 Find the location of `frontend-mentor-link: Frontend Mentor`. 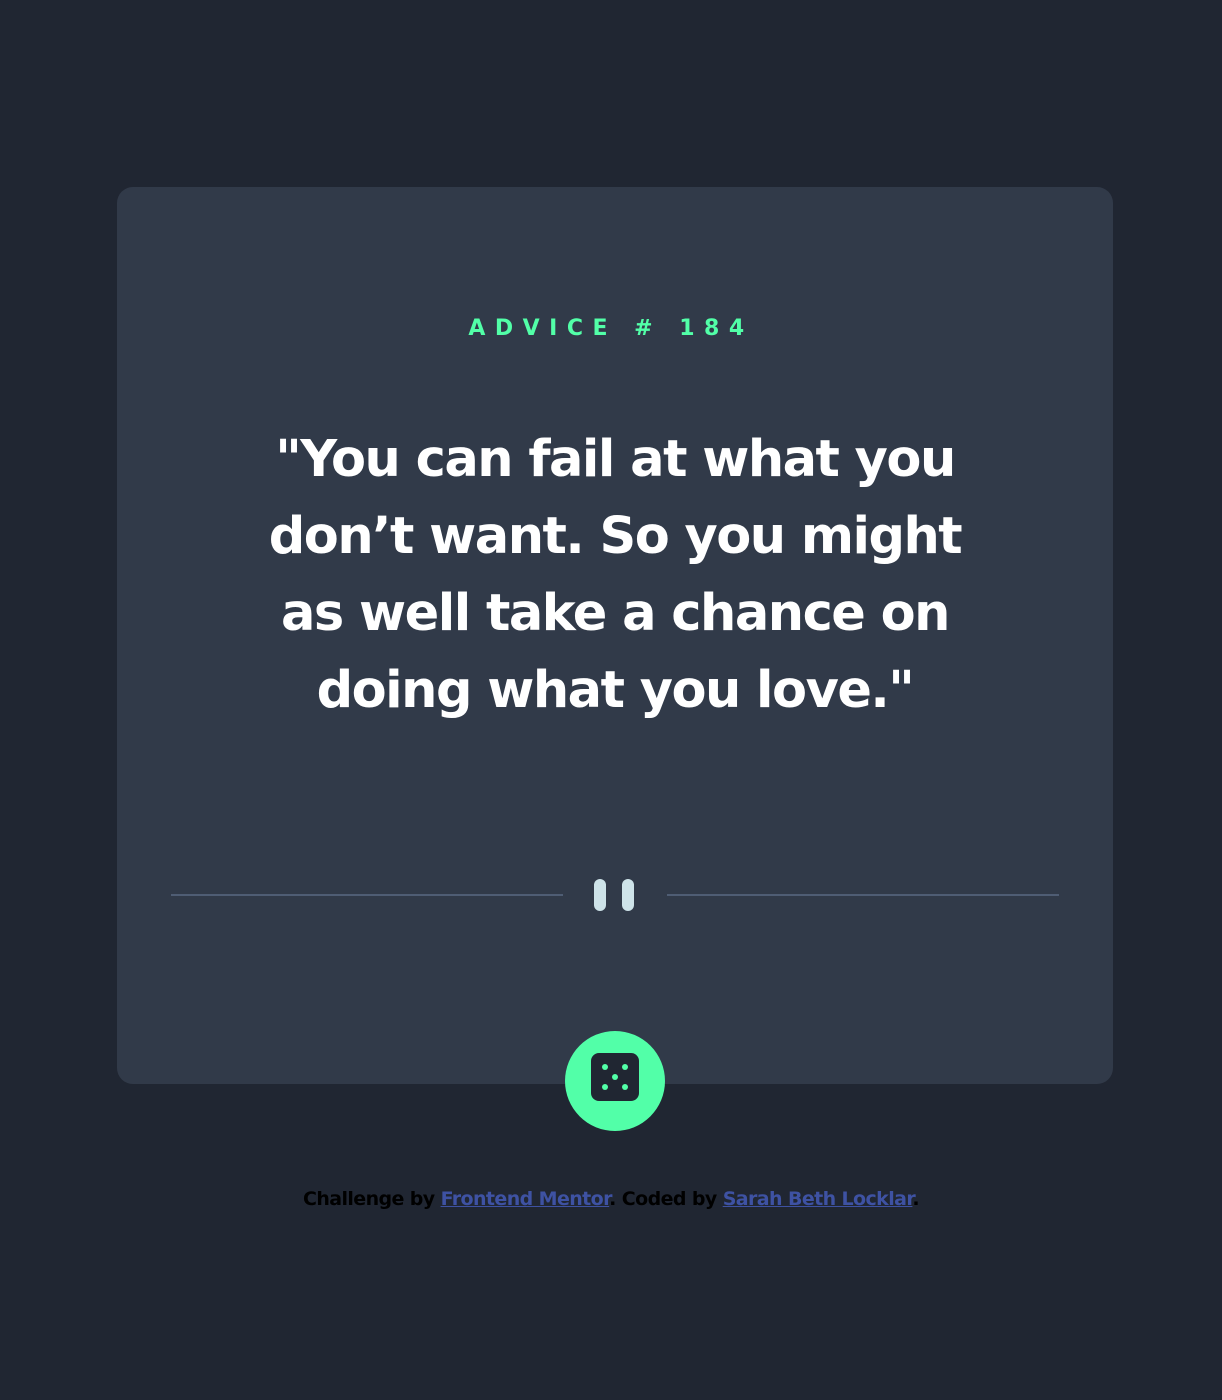

frontend-mentor-link: Frontend Mentor is located at coordinates (525, 1199).